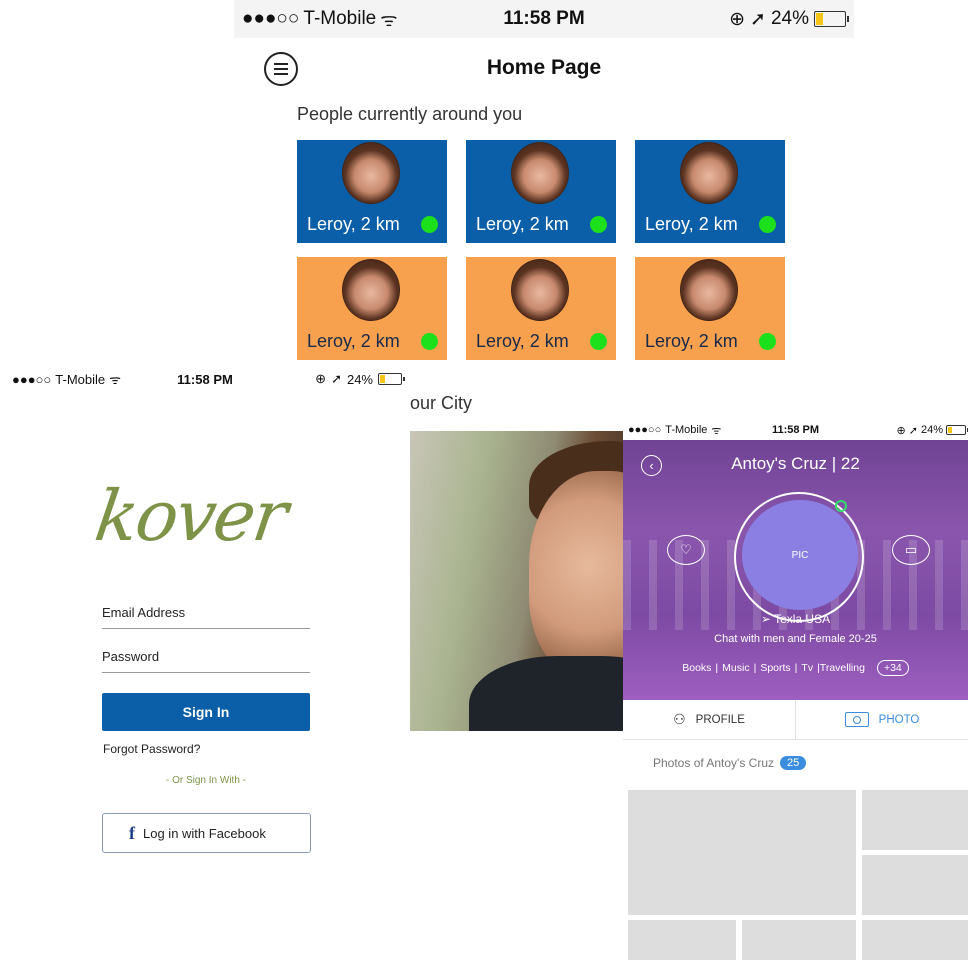 The image size is (968, 960). What do you see at coordinates (441, 403) in the screenshot?
I see `city-heading: our City` at bounding box center [441, 403].